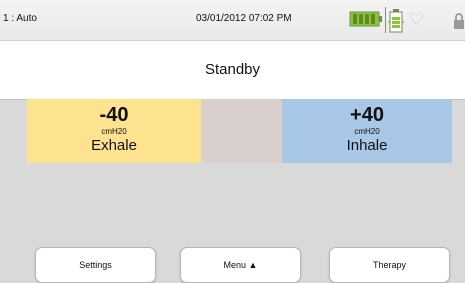 Image resolution: width=465 pixels, height=283 pixels. Describe the element at coordinates (240, 265) in the screenshot. I see `menu-button: Menu ▲` at that location.